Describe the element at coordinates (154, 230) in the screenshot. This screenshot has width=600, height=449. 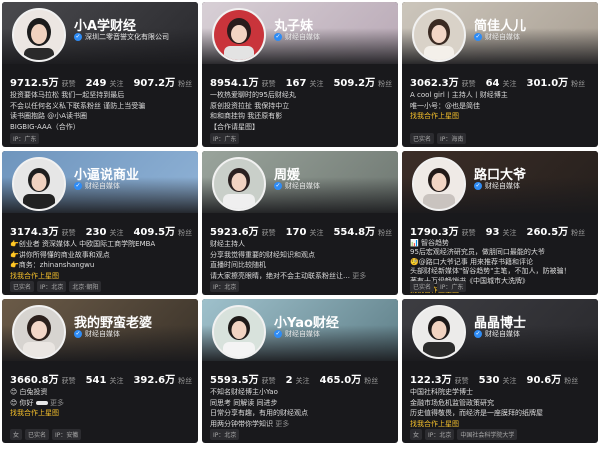
I see `followers-count: 409.5万` at that location.